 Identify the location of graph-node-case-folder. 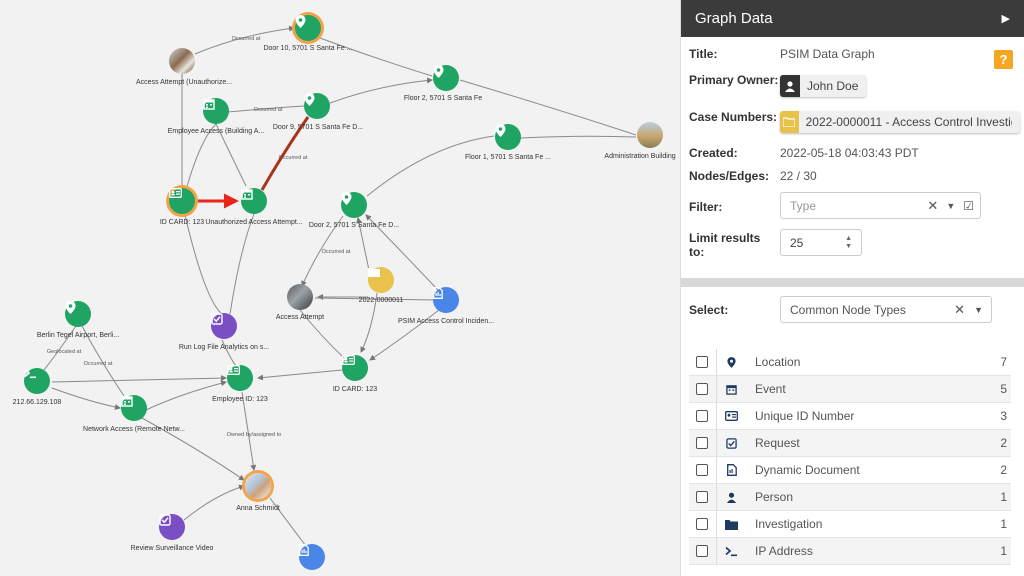
(381, 280).